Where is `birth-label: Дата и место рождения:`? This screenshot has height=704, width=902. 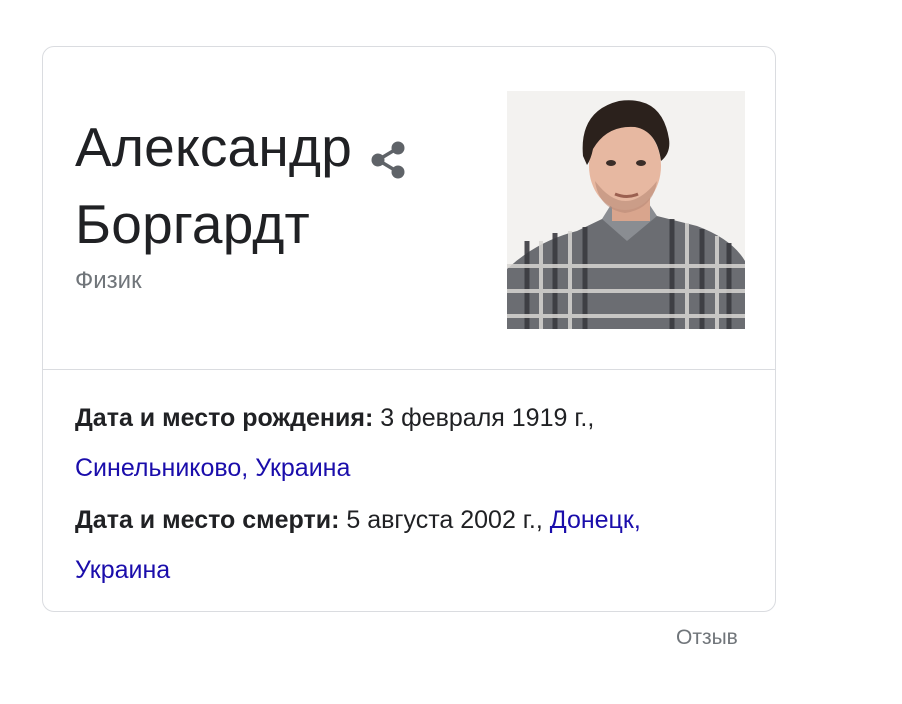 birth-label: Дата и место рождения: is located at coordinates (224, 418).